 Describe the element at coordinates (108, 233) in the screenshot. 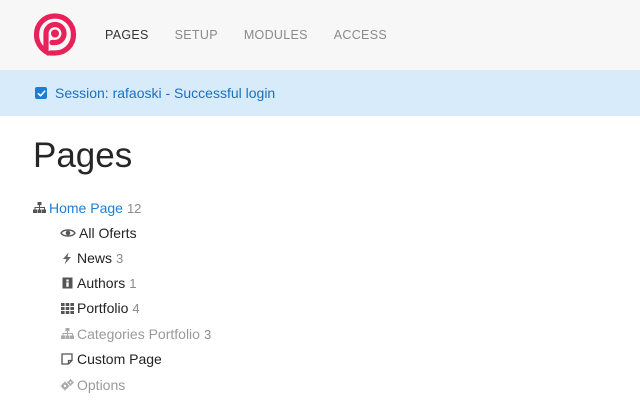

I see `tree-item-label: All Oferts` at that location.